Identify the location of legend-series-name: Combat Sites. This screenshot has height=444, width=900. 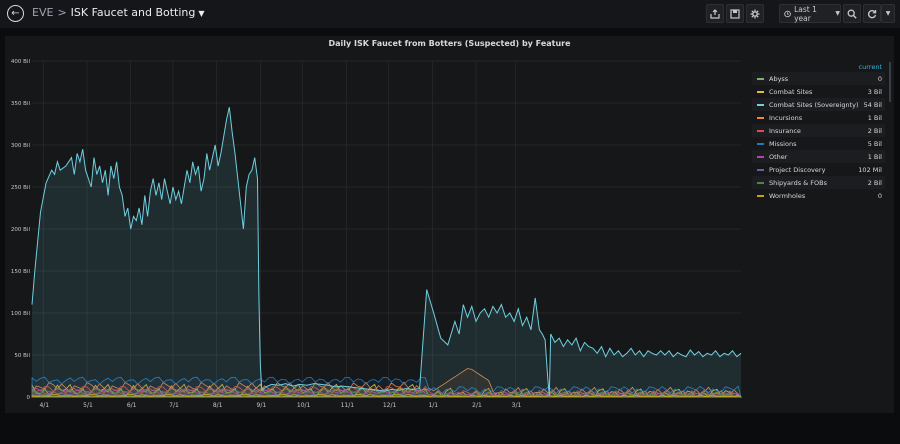
(818, 92).